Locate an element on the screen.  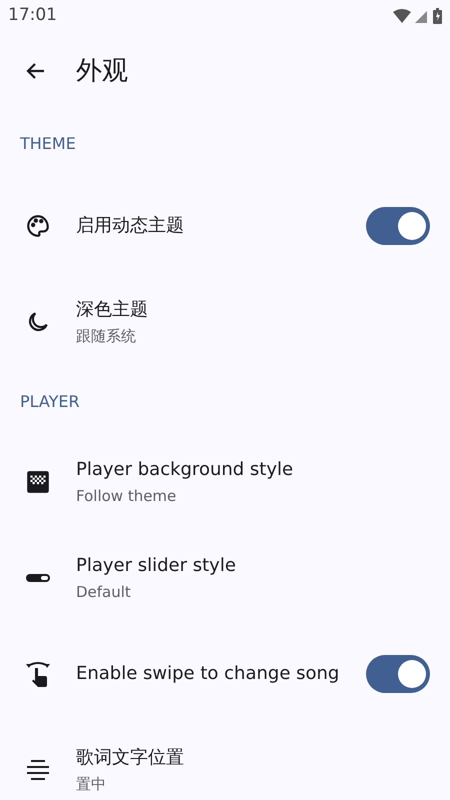
checkered-image-icon is located at coordinates (38, 482).